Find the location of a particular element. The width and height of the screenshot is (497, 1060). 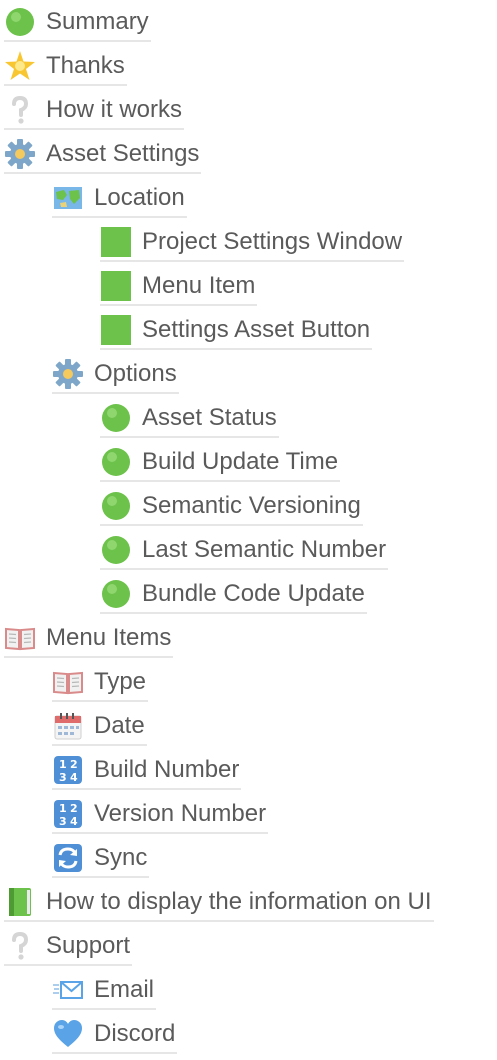

toc-link-build-update-time: Build Update Time is located at coordinates (220, 463).